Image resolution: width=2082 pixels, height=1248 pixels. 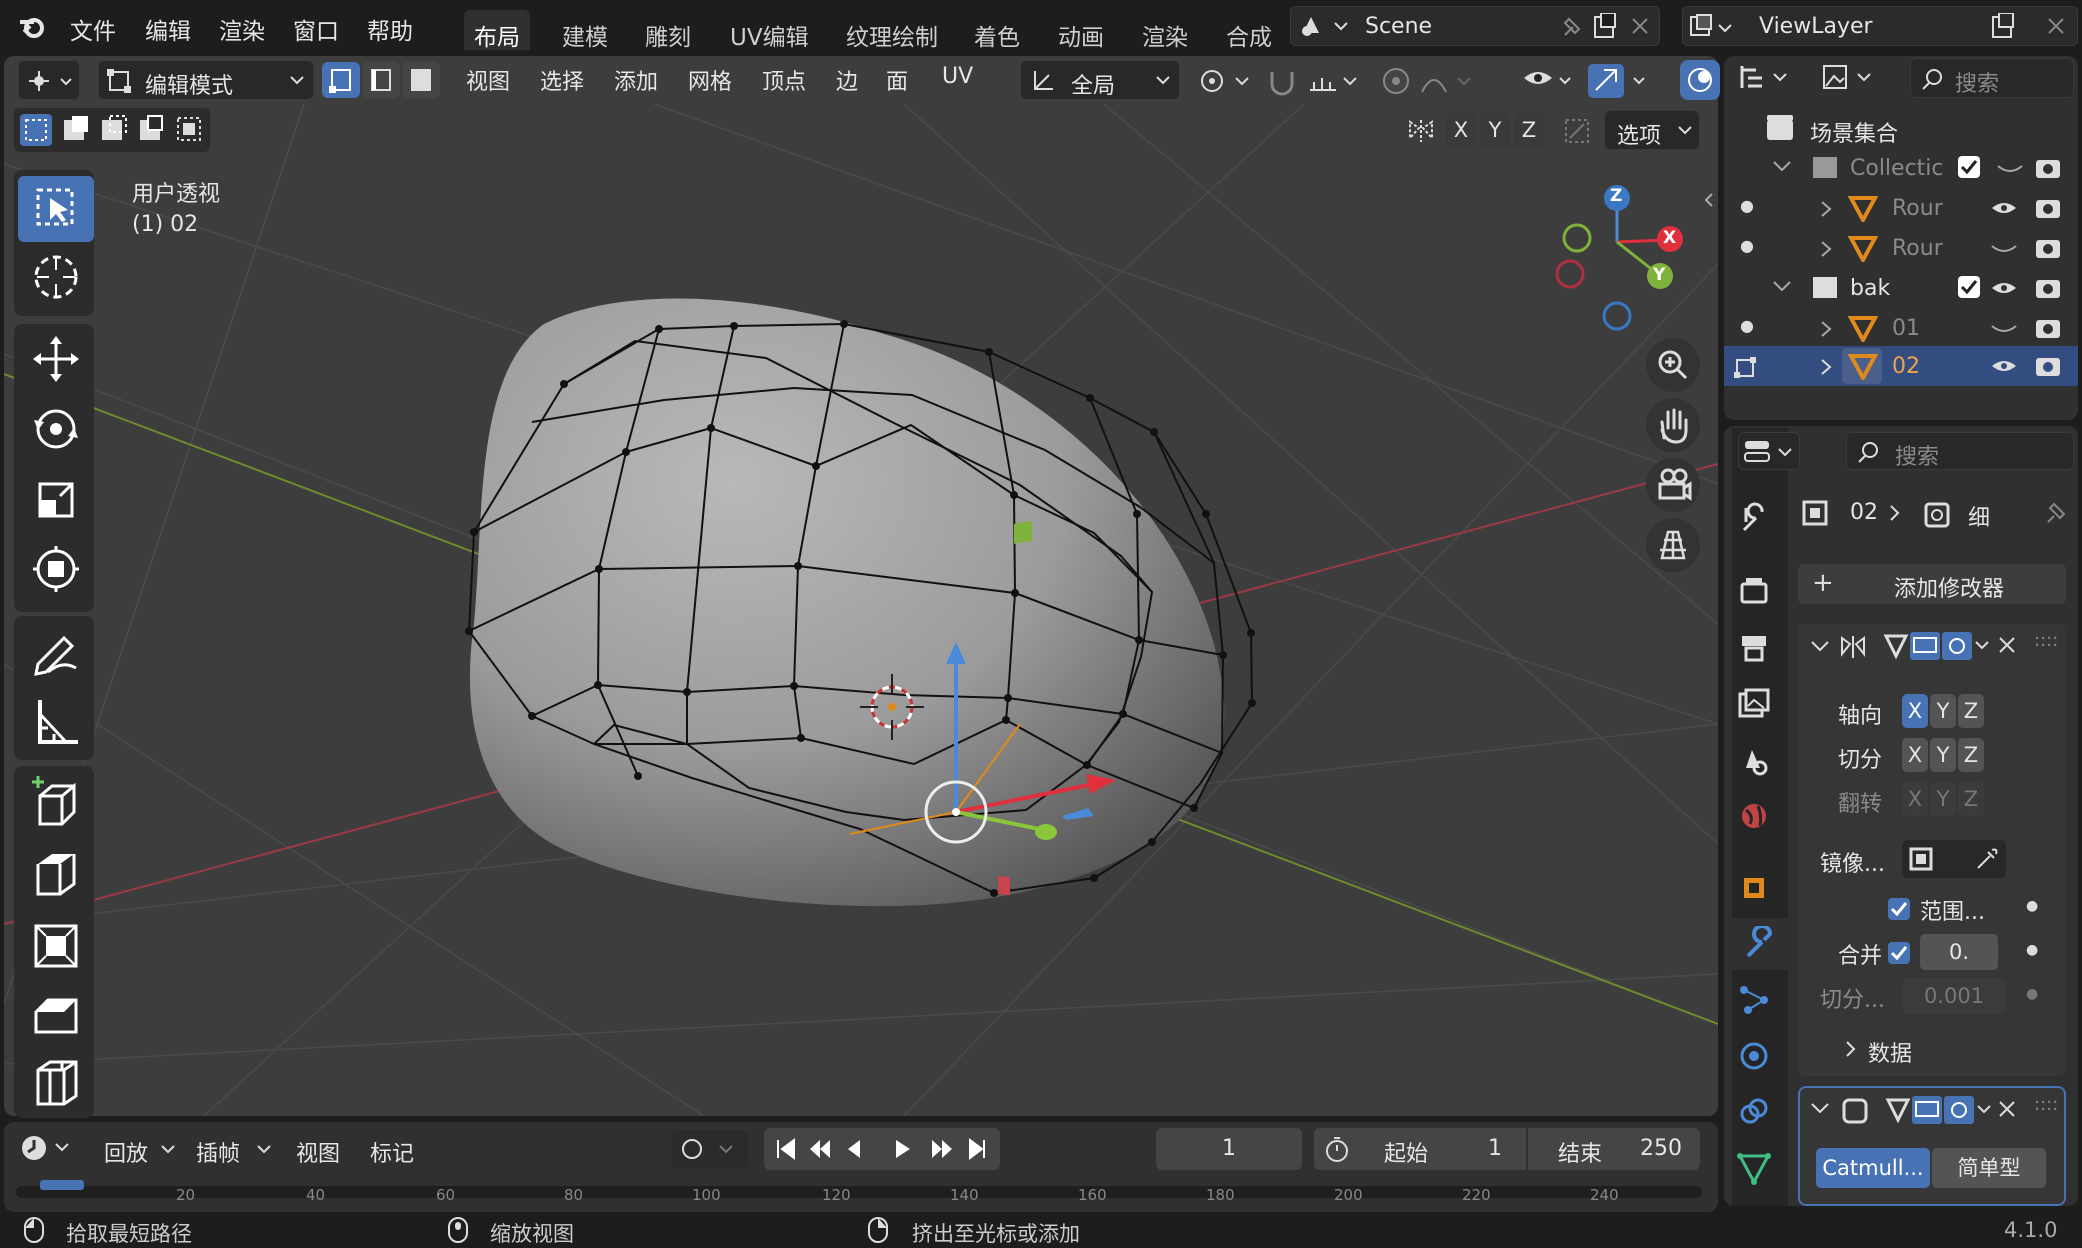 I want to click on tab-animation: 动画, so click(x=1081, y=30).